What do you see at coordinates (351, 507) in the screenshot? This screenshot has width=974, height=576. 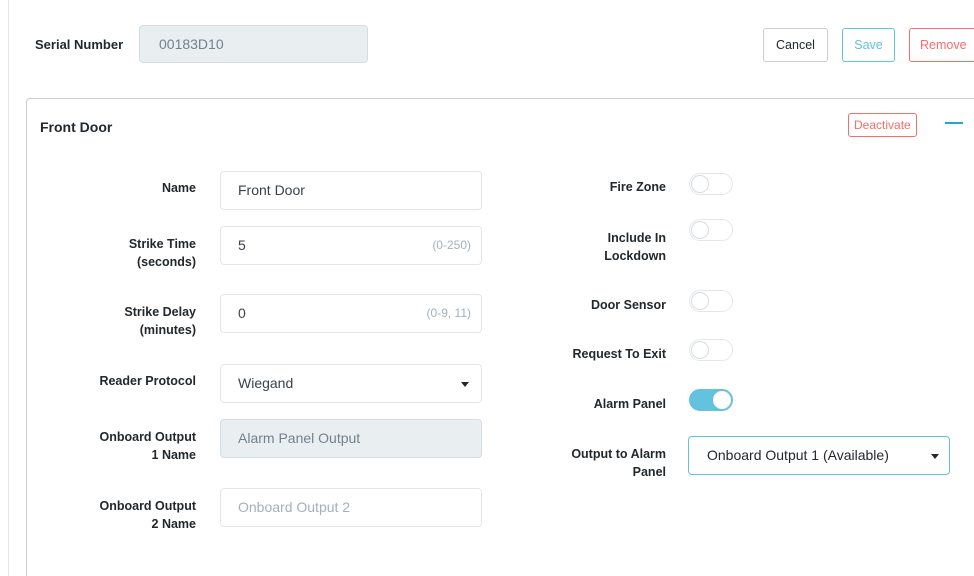 I see `onboard-output-2-input: Onboard Output 2` at bounding box center [351, 507].